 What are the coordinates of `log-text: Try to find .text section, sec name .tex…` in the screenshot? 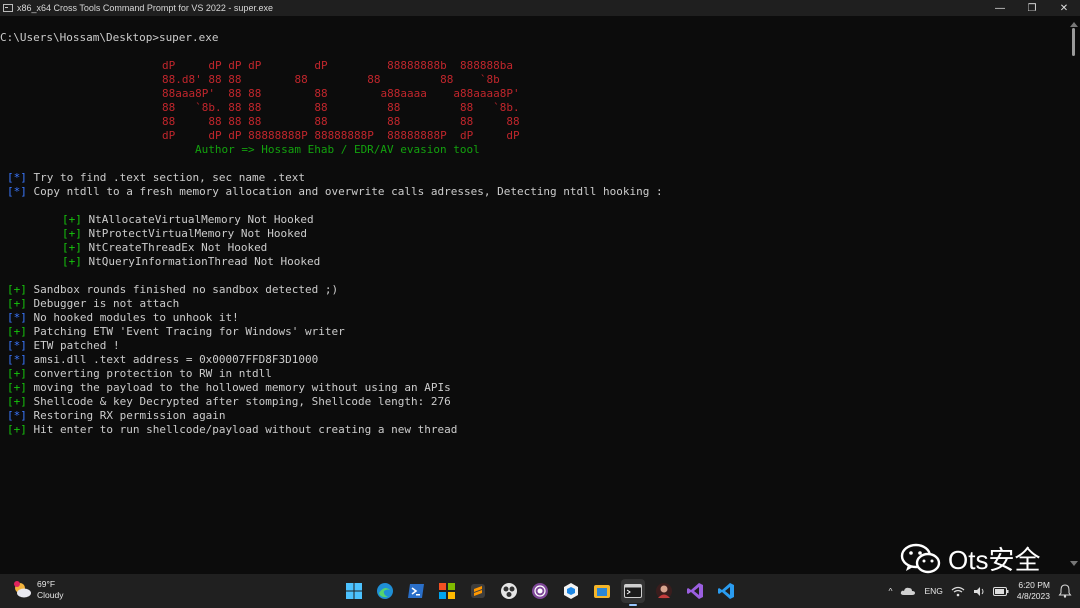 It's located at (169, 177).